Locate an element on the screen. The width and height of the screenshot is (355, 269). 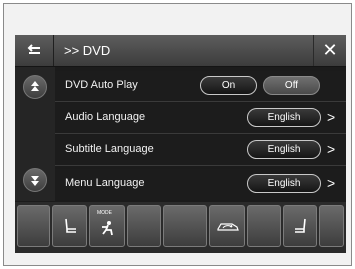
back-button is located at coordinates (34, 50).